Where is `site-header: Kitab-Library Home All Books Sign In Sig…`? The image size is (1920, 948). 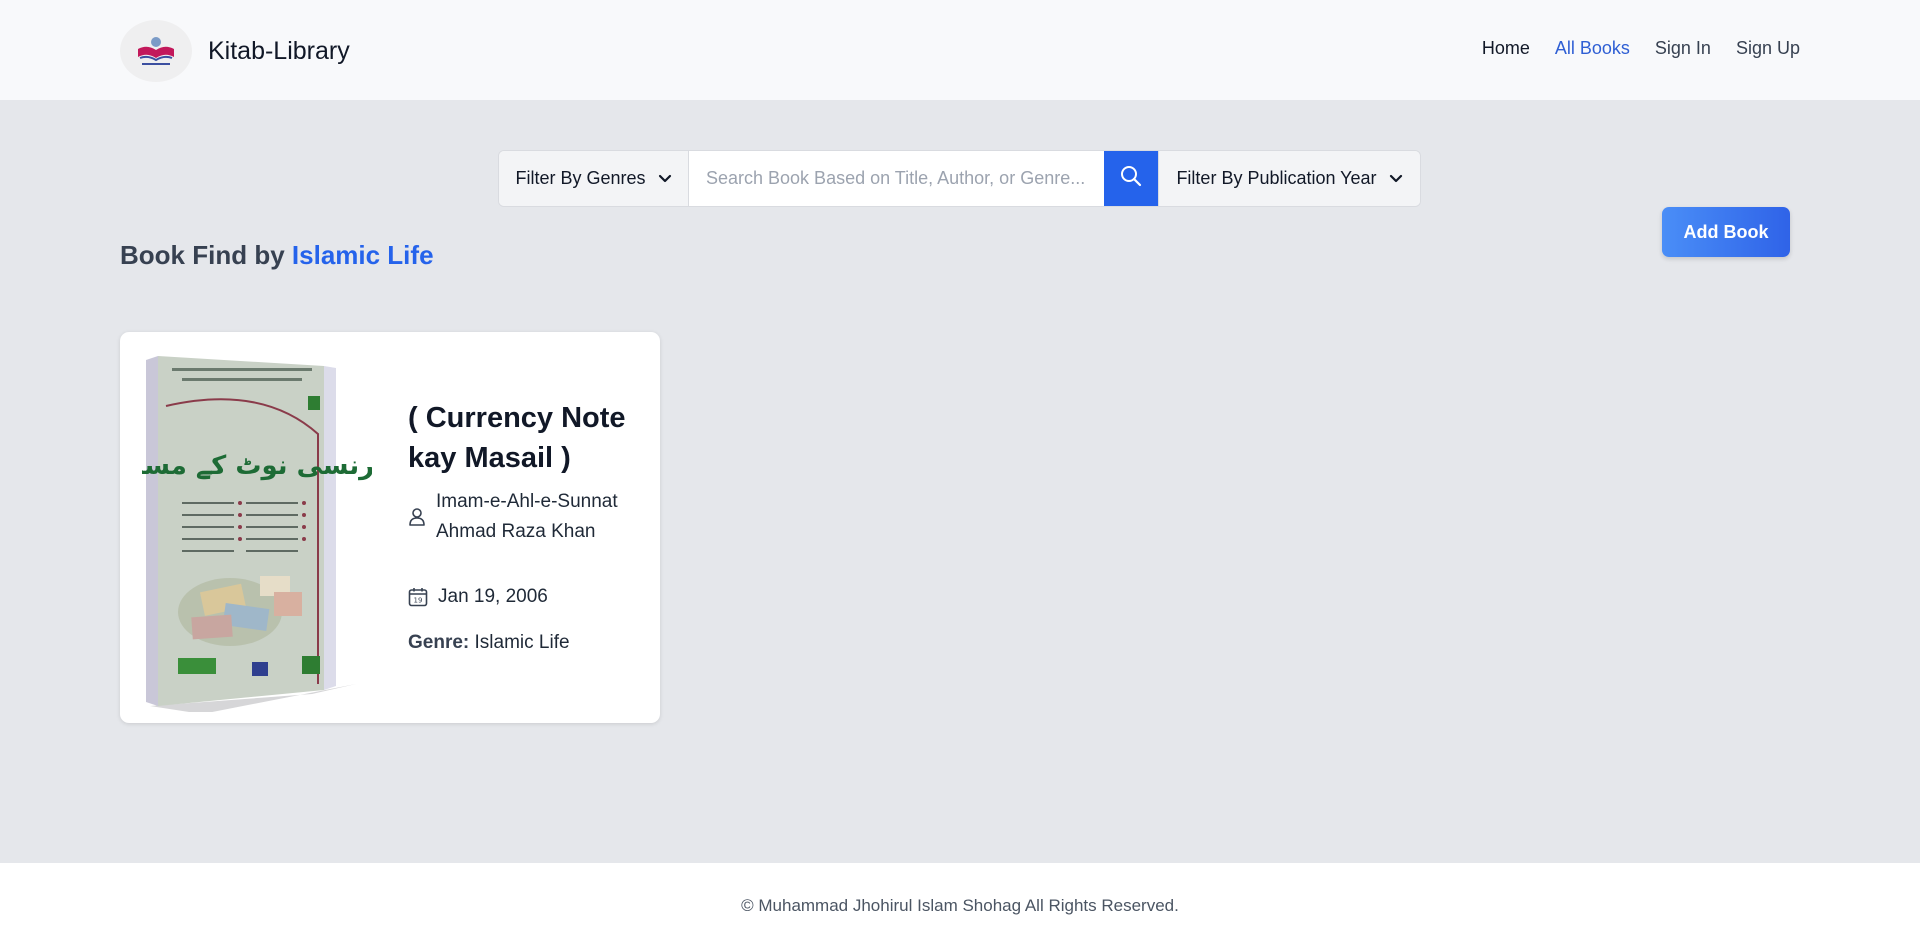 site-header: Kitab-Library Home All Books Sign In Sig… is located at coordinates (960, 50).